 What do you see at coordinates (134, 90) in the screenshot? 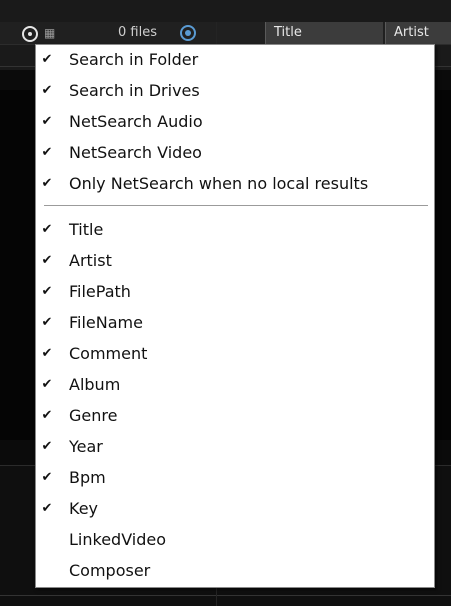
I see `menu-item-label: Search in Drives` at bounding box center [134, 90].